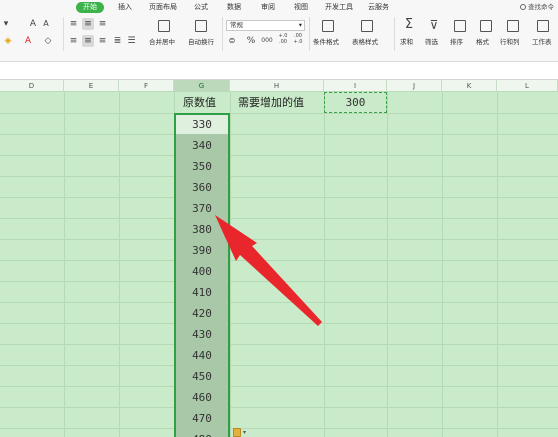  Describe the element at coordinates (434, 25) in the screenshot. I see `filter-icon: ⊽` at that location.